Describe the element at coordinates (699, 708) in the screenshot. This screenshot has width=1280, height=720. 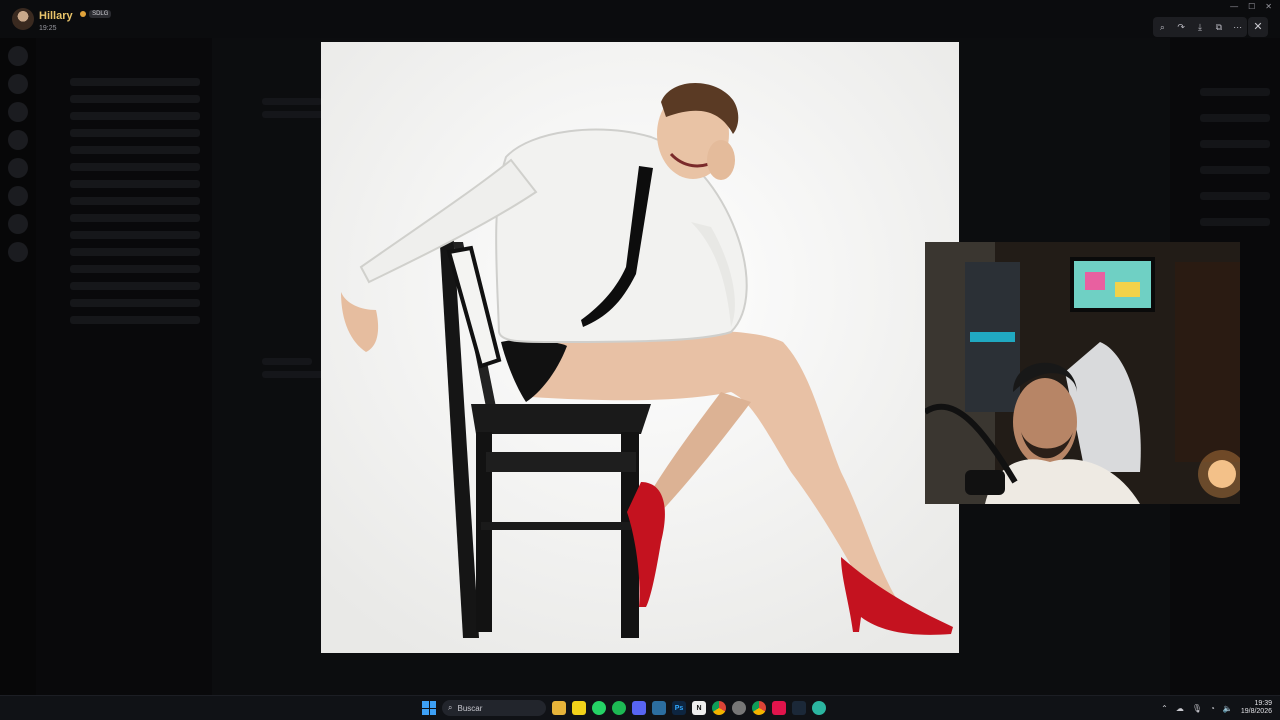
I see `notion-icon: N` at that location.